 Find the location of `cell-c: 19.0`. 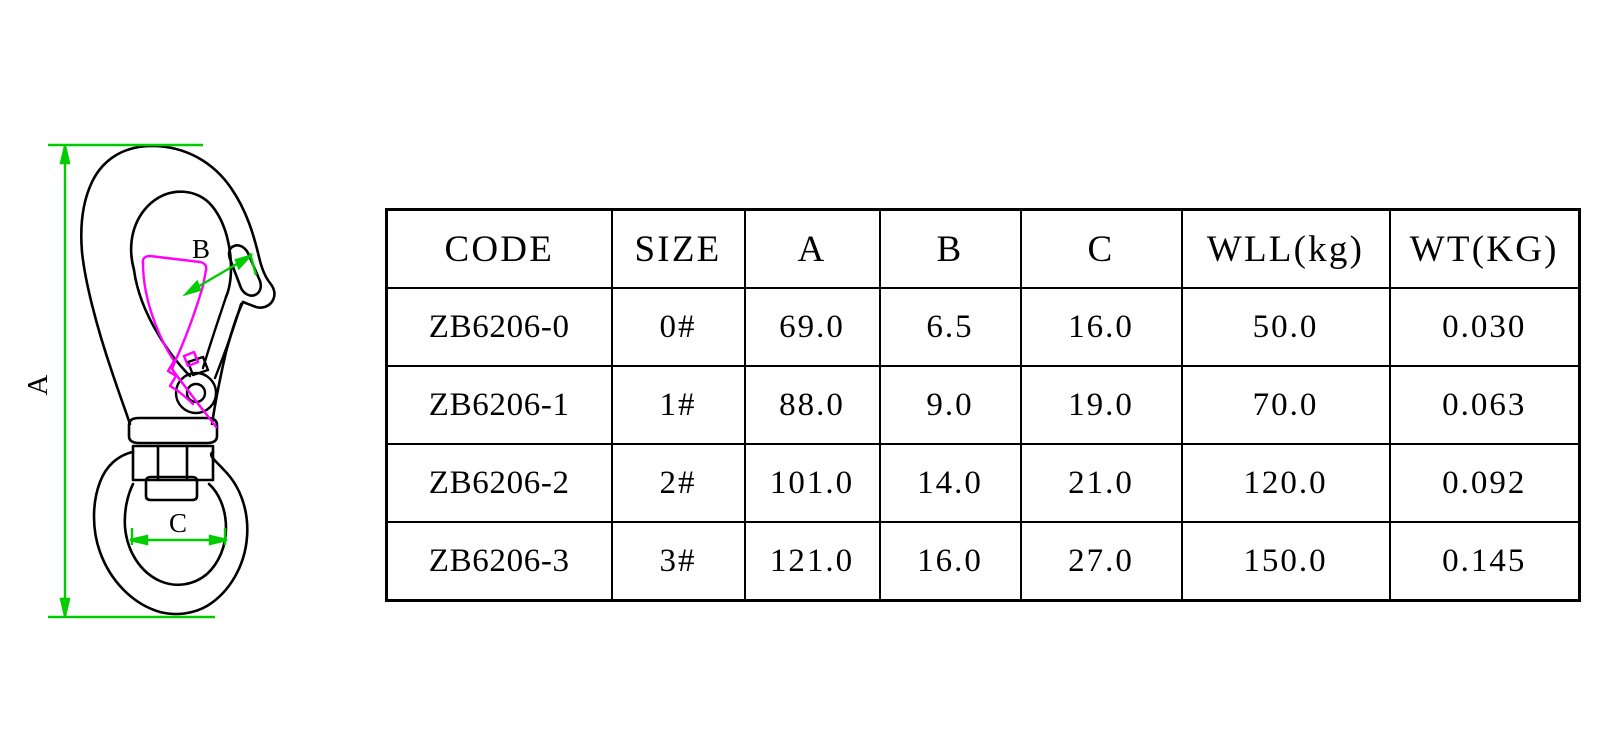

cell-c: 19.0 is located at coordinates (1101, 405).